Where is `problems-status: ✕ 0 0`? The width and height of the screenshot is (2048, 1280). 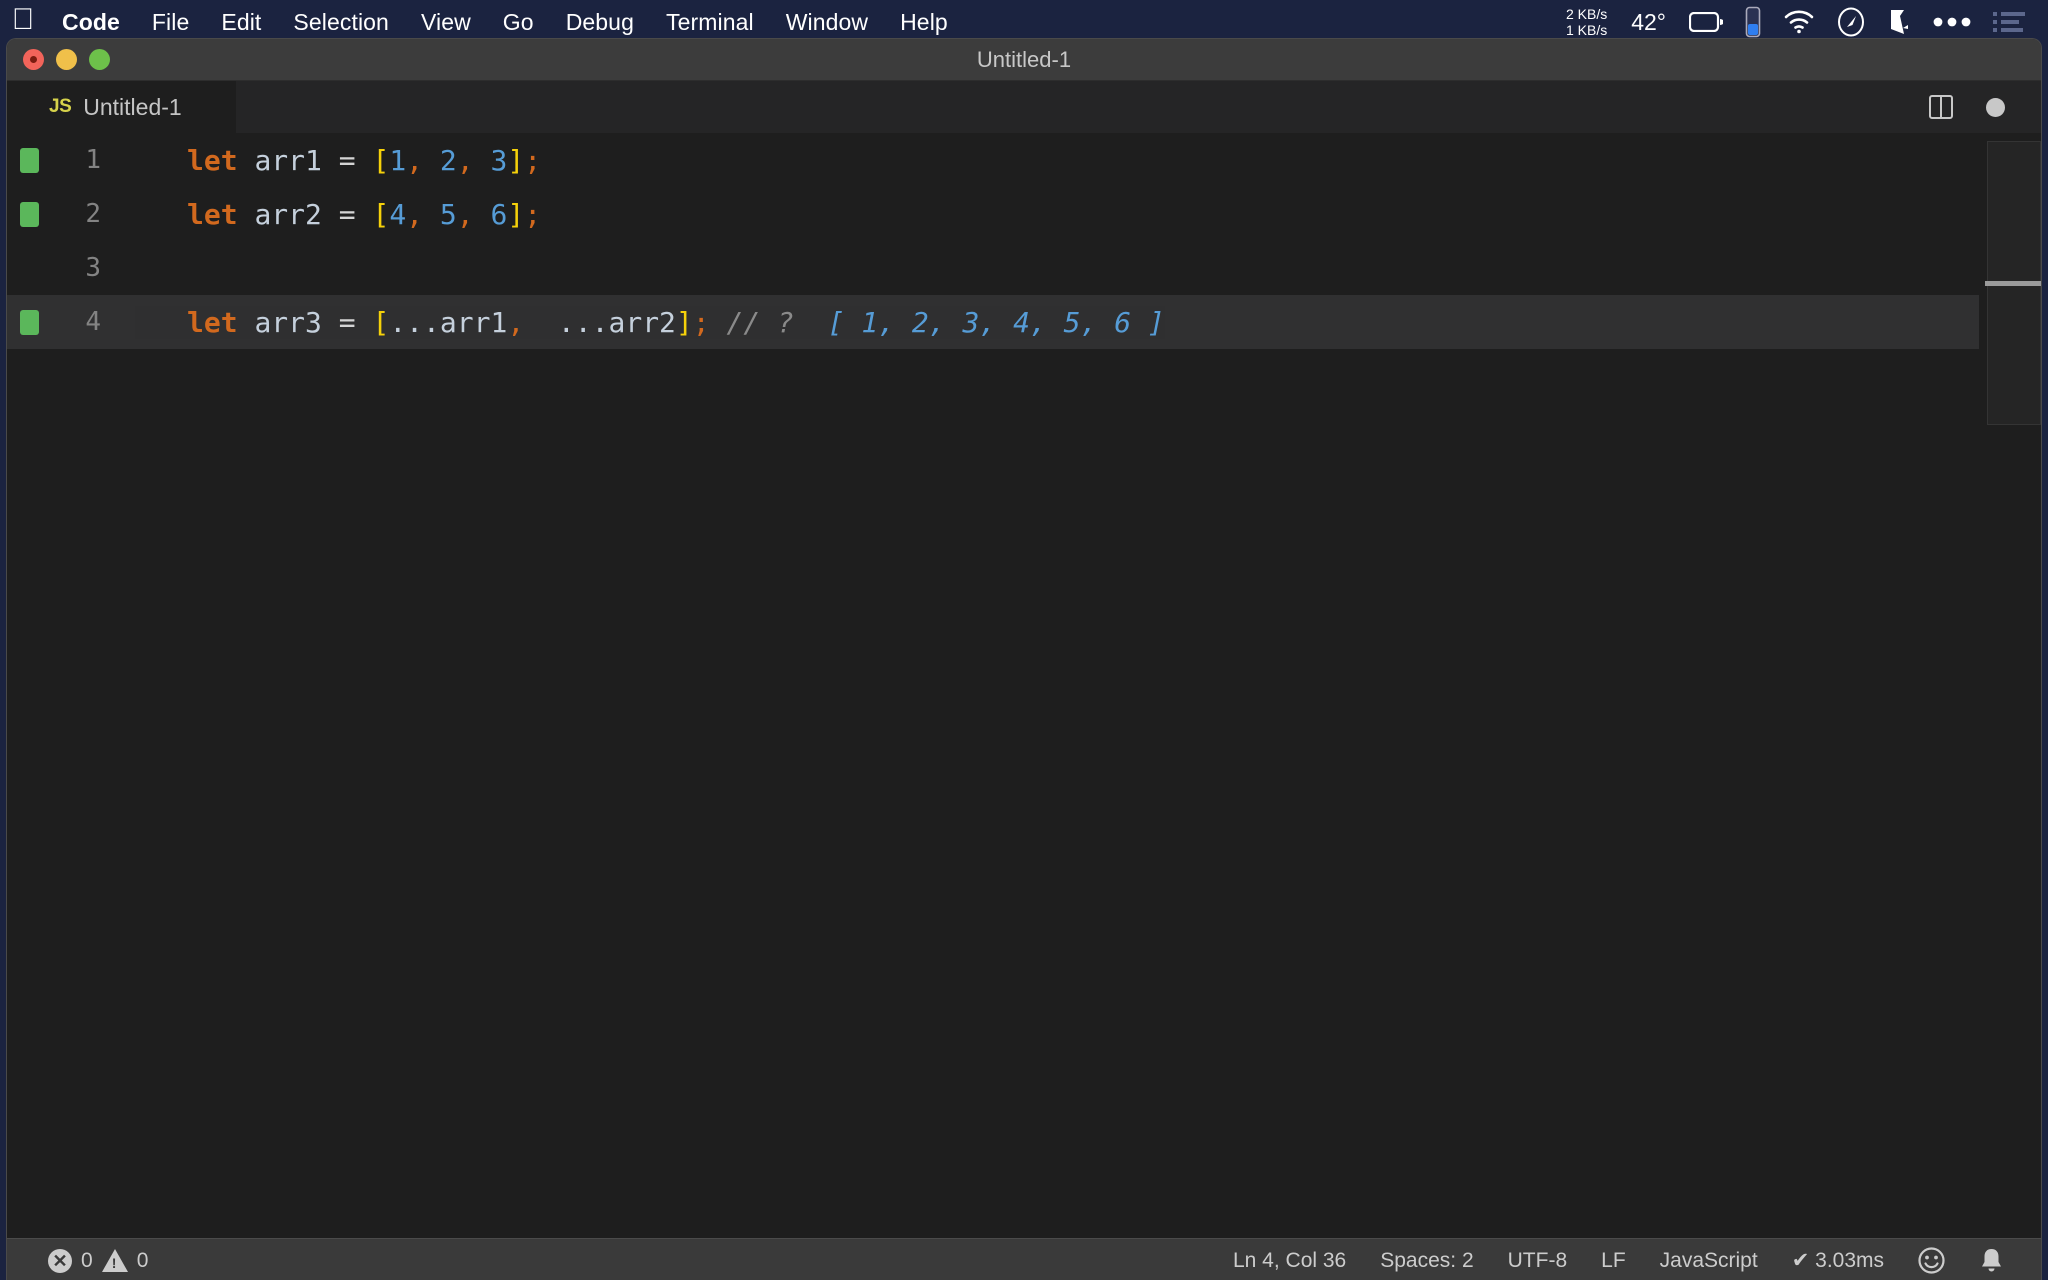
problems-status: ✕ 0 0 is located at coordinates (98, 1259).